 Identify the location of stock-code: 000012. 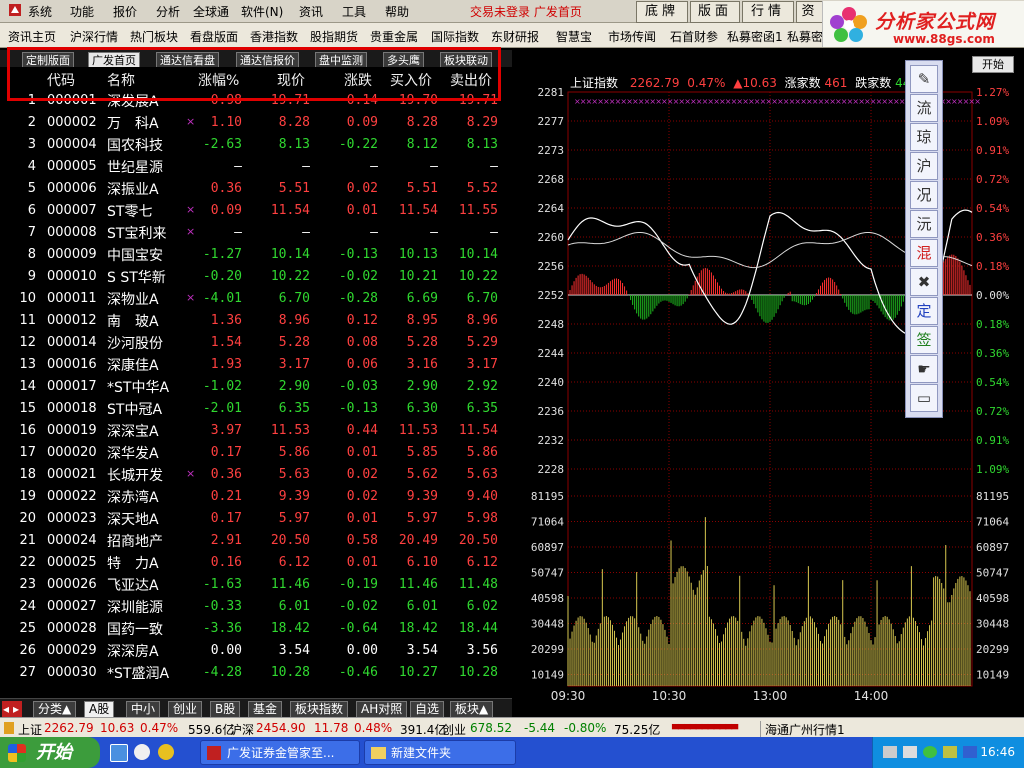
(72, 320).